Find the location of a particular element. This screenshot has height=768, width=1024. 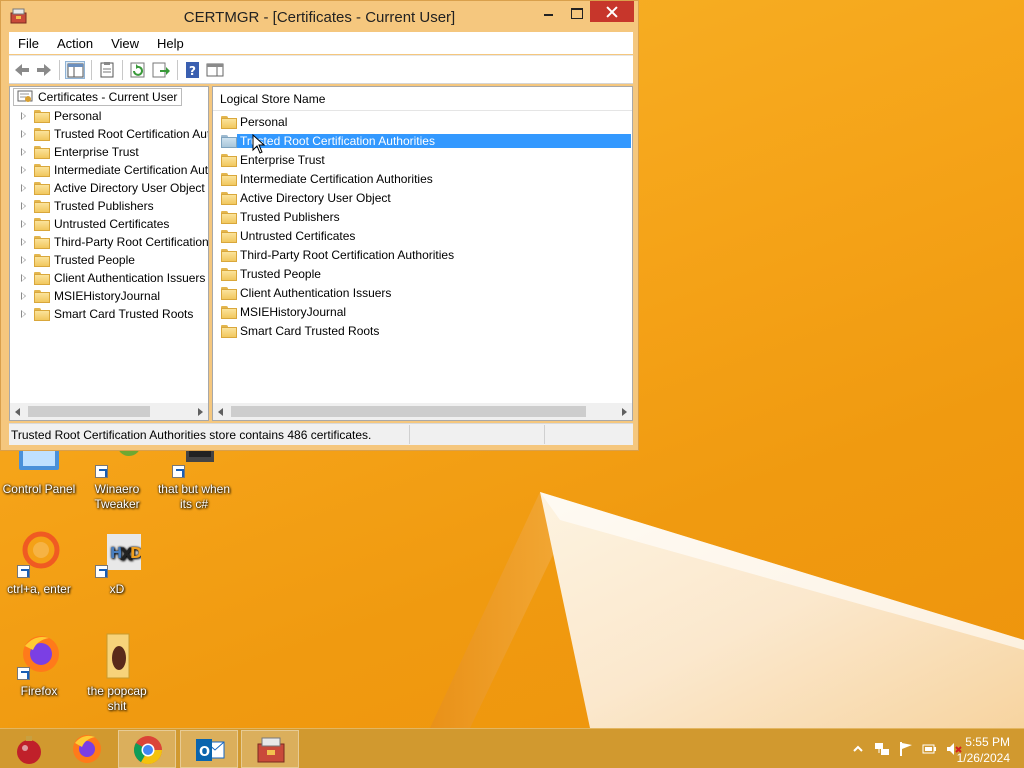

list-item-label: Trusted Publishers is located at coordinates (290, 217).